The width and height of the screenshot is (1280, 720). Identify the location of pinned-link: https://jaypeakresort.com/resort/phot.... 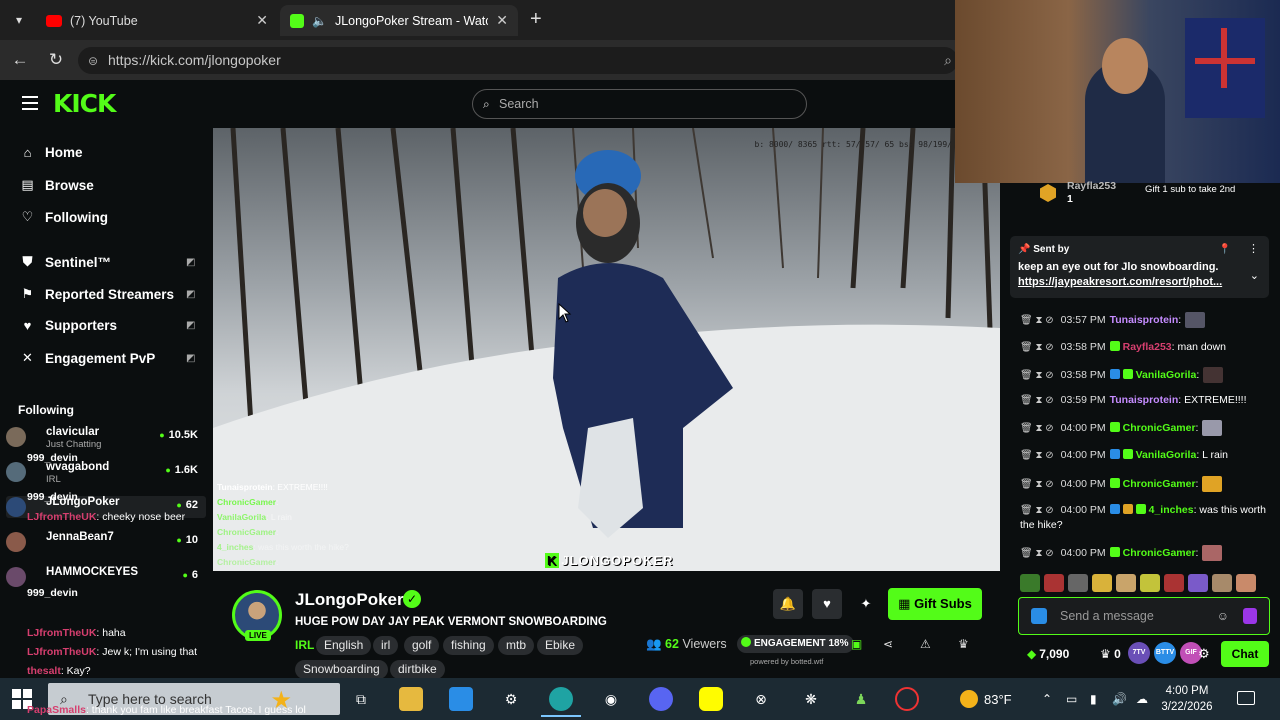
(1139, 282).